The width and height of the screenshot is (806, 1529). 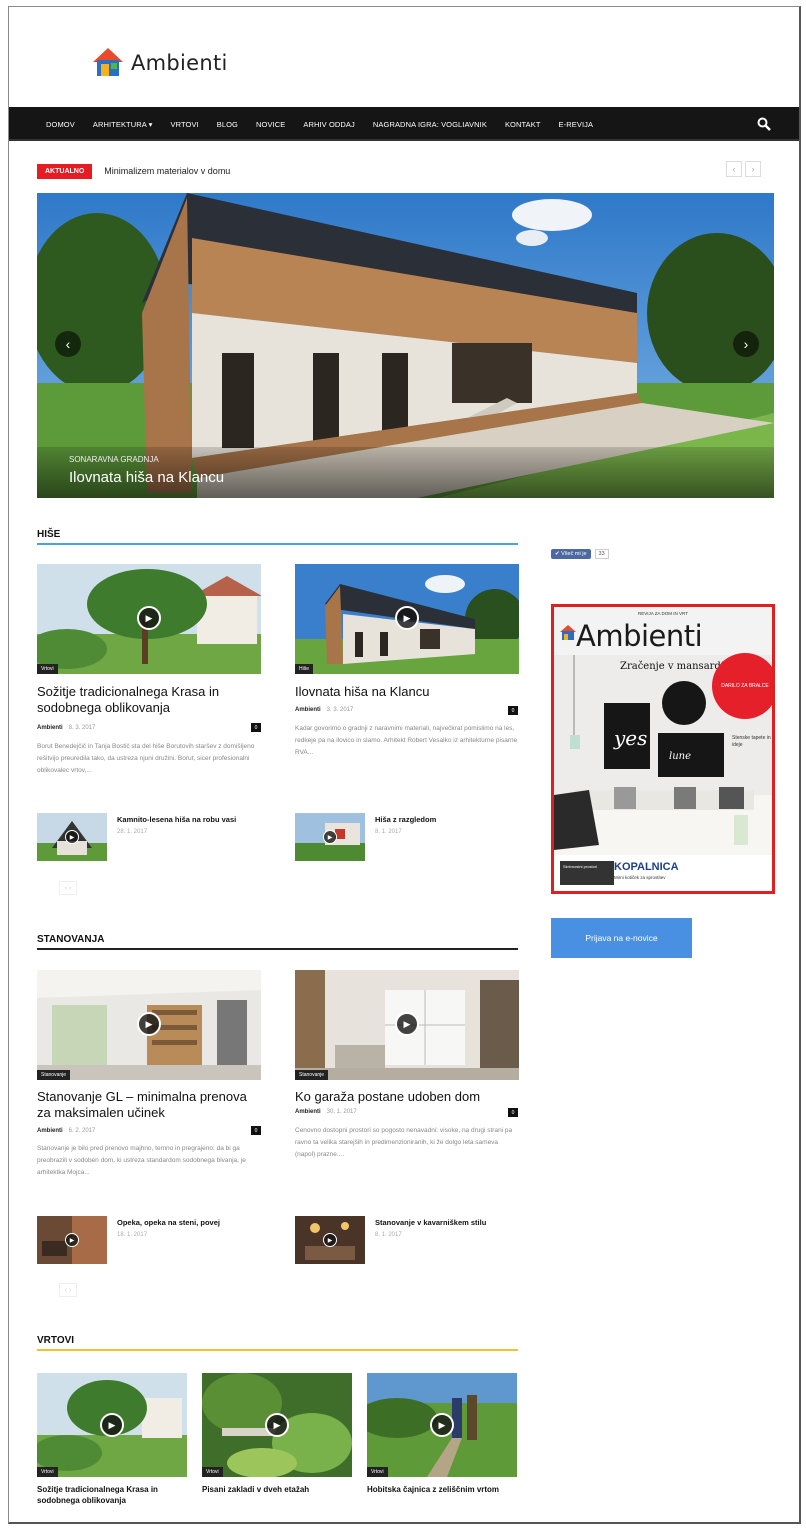 I want to click on magazine-bottom-title: KOPALNICA, so click(x=646, y=867).